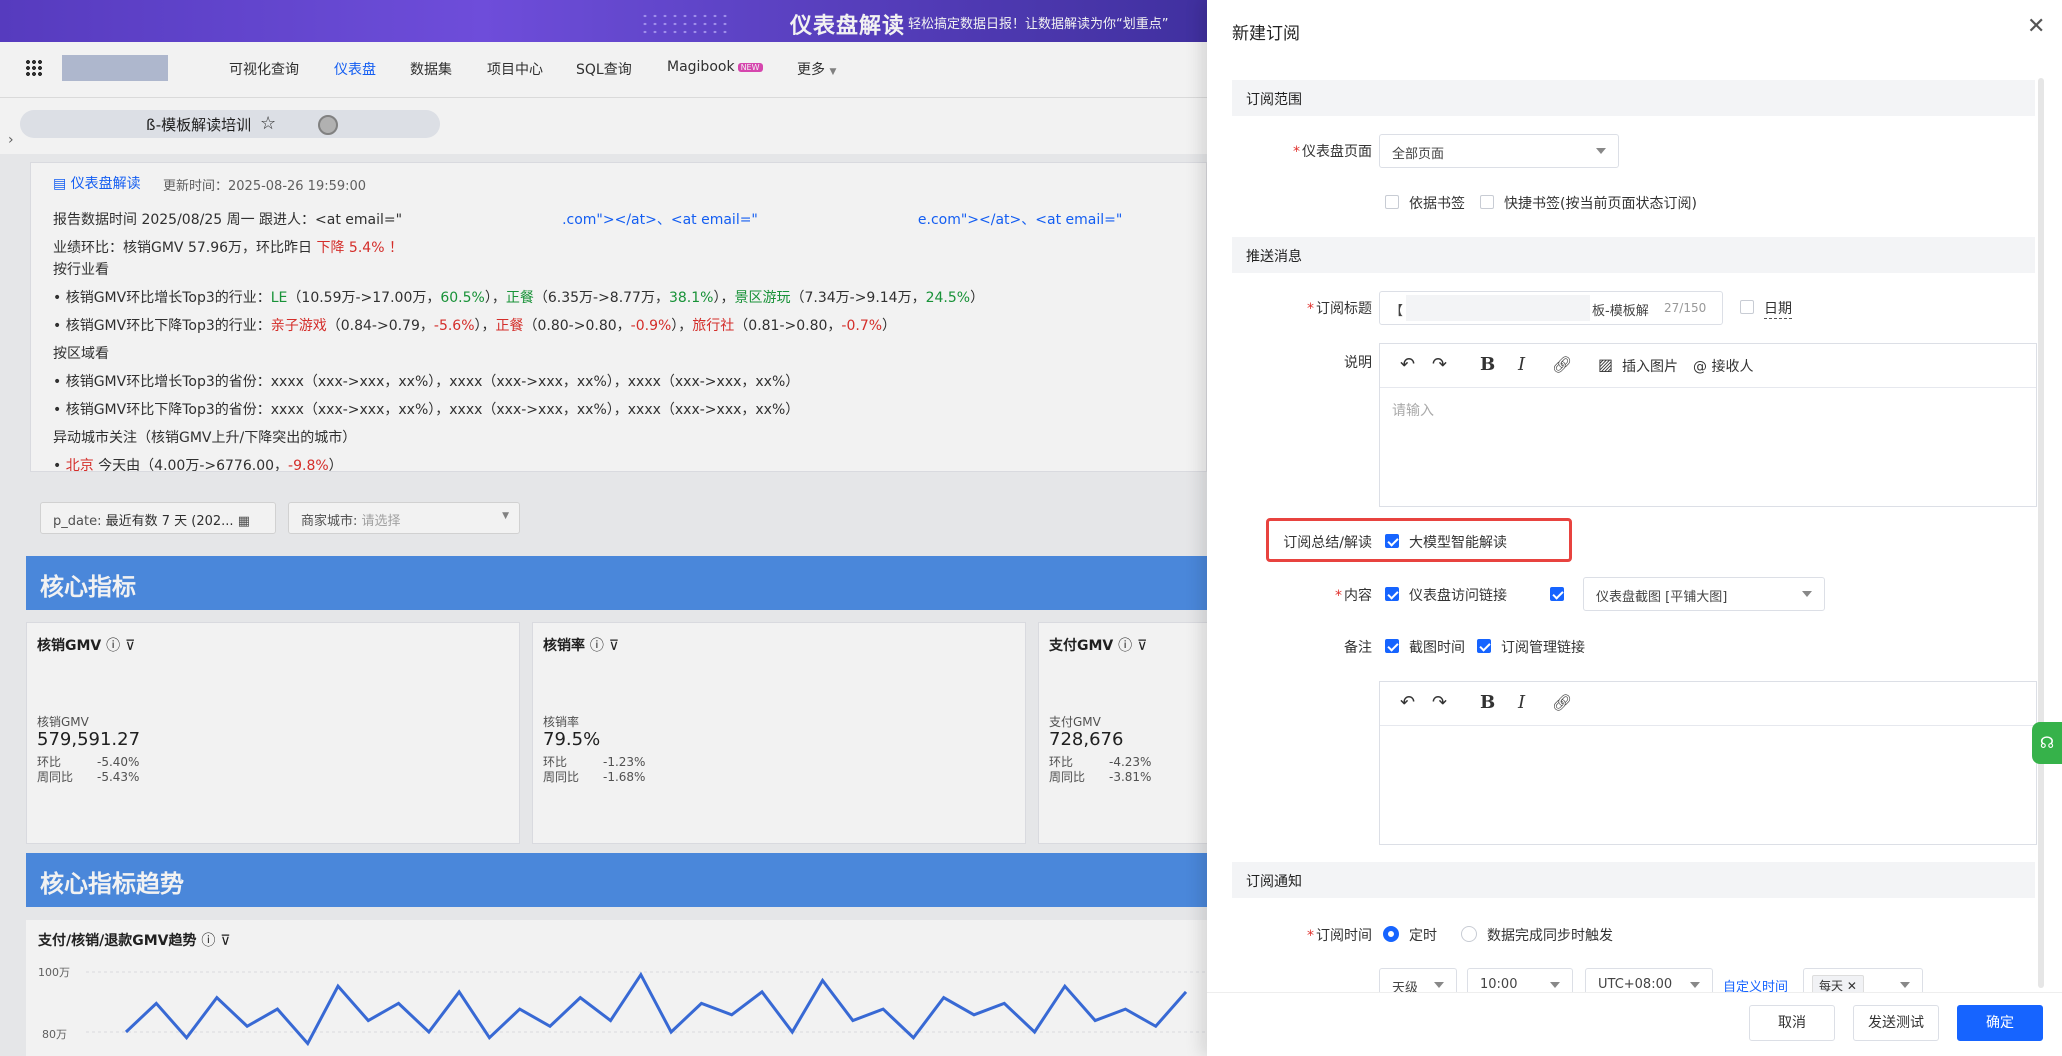  Describe the element at coordinates (1423, 936) in the screenshot. I see `timed-label: 定时` at that location.